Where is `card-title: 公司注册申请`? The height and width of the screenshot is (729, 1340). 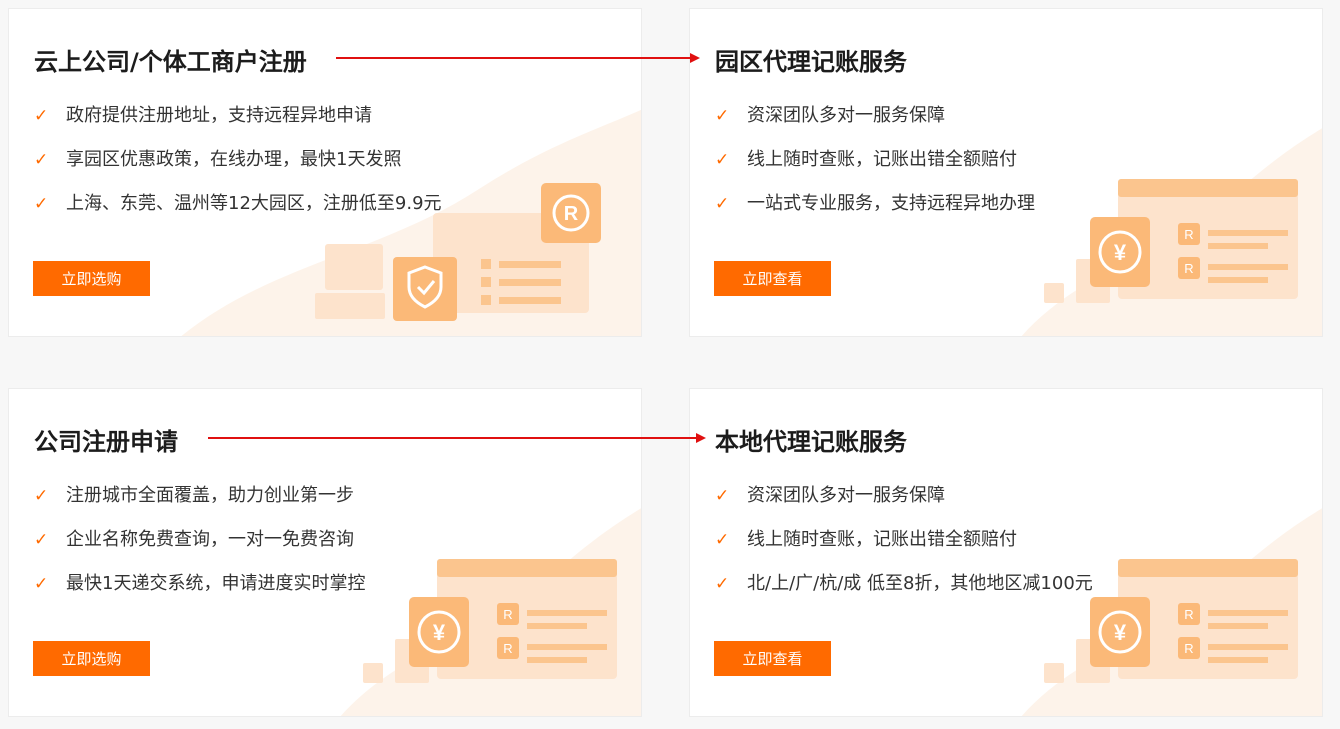 card-title: 公司注册申请 is located at coordinates (106, 442).